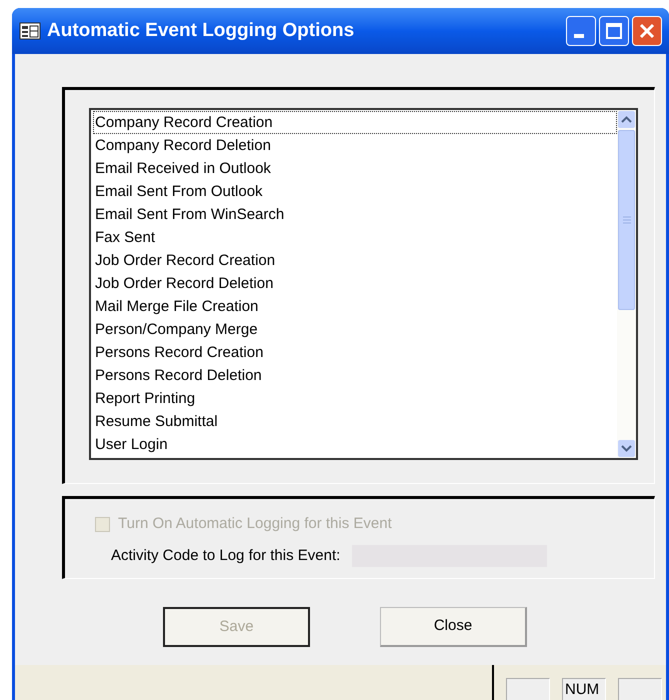 The width and height of the screenshot is (669, 700). What do you see at coordinates (355, 421) in the screenshot?
I see `event-list-item: Resume Submittal` at bounding box center [355, 421].